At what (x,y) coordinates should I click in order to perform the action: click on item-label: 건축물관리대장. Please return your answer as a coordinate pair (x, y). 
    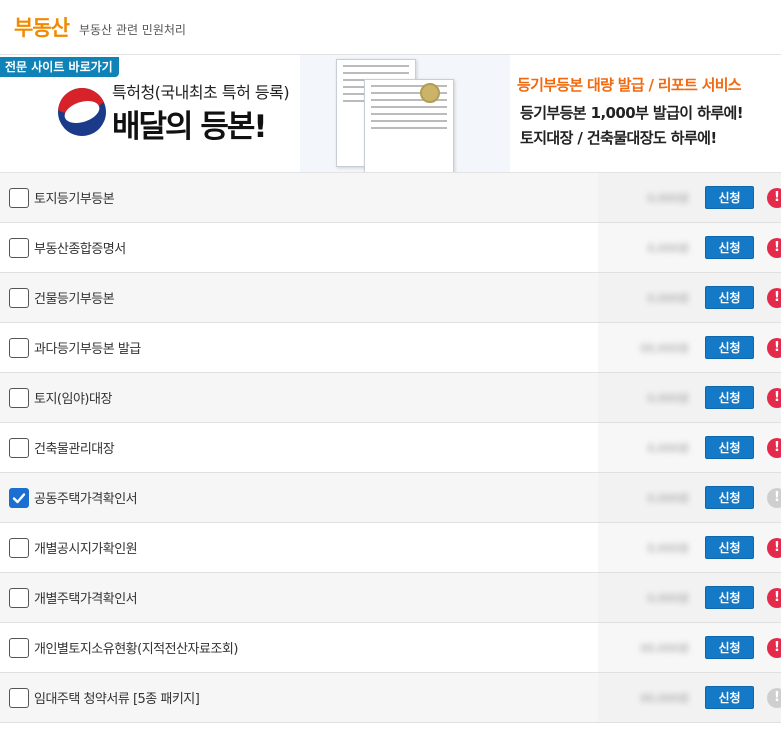
    Looking at the image, I should click on (74, 449).